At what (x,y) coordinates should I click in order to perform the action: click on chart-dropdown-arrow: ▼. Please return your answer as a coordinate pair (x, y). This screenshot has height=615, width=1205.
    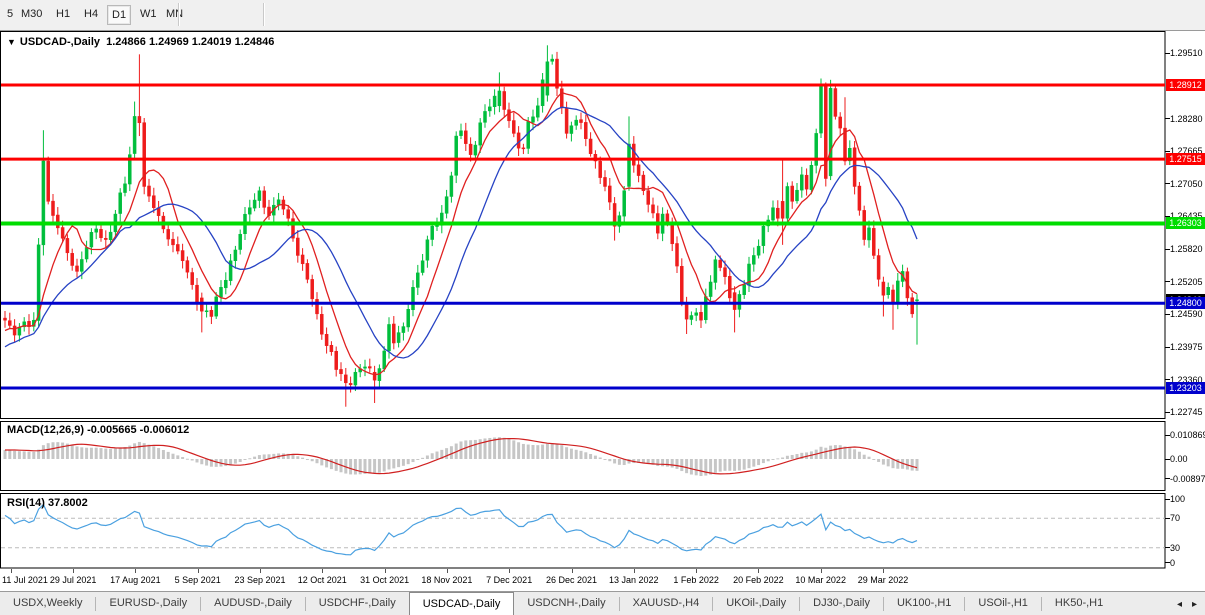
    Looking at the image, I should click on (11, 42).